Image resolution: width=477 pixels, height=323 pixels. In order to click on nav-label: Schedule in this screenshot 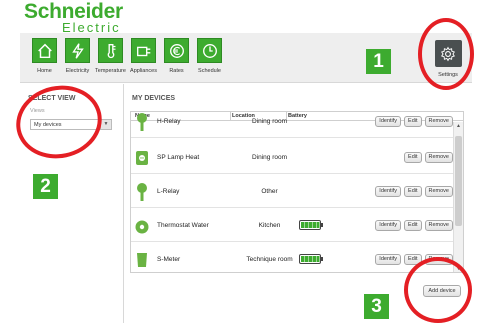, I will do `click(209, 71)`.